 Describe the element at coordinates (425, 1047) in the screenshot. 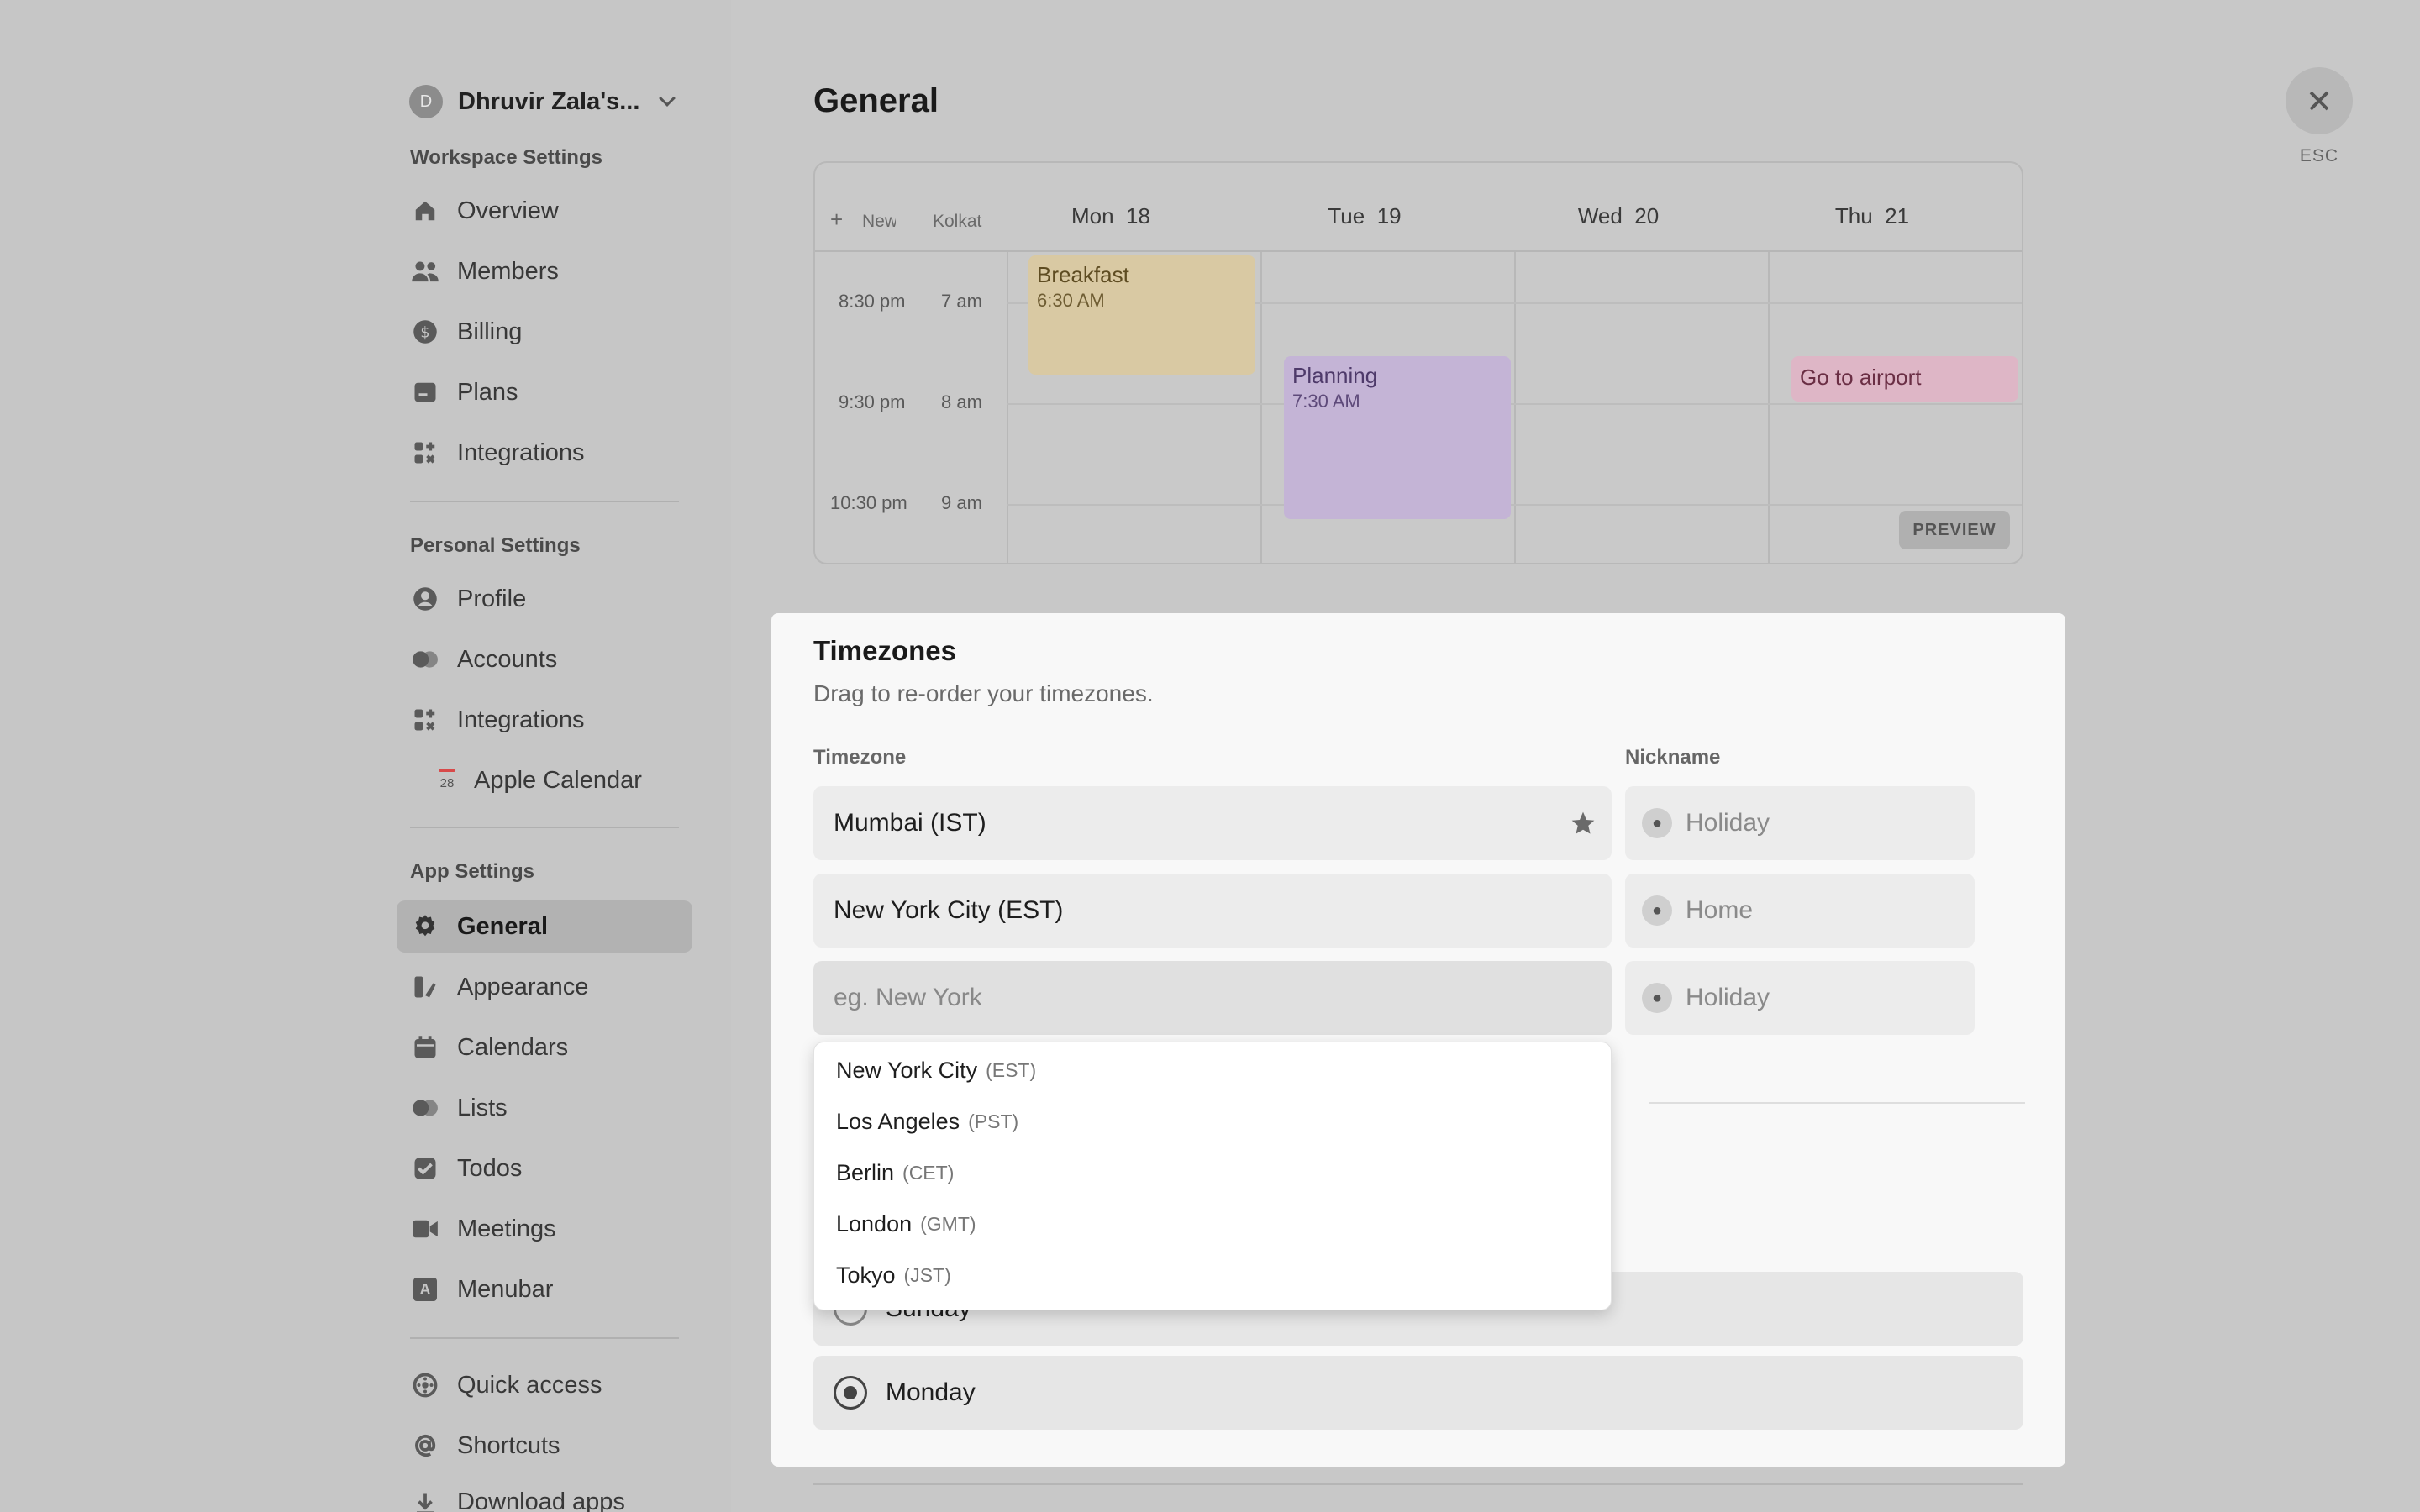

I see `calendar-icon` at that location.